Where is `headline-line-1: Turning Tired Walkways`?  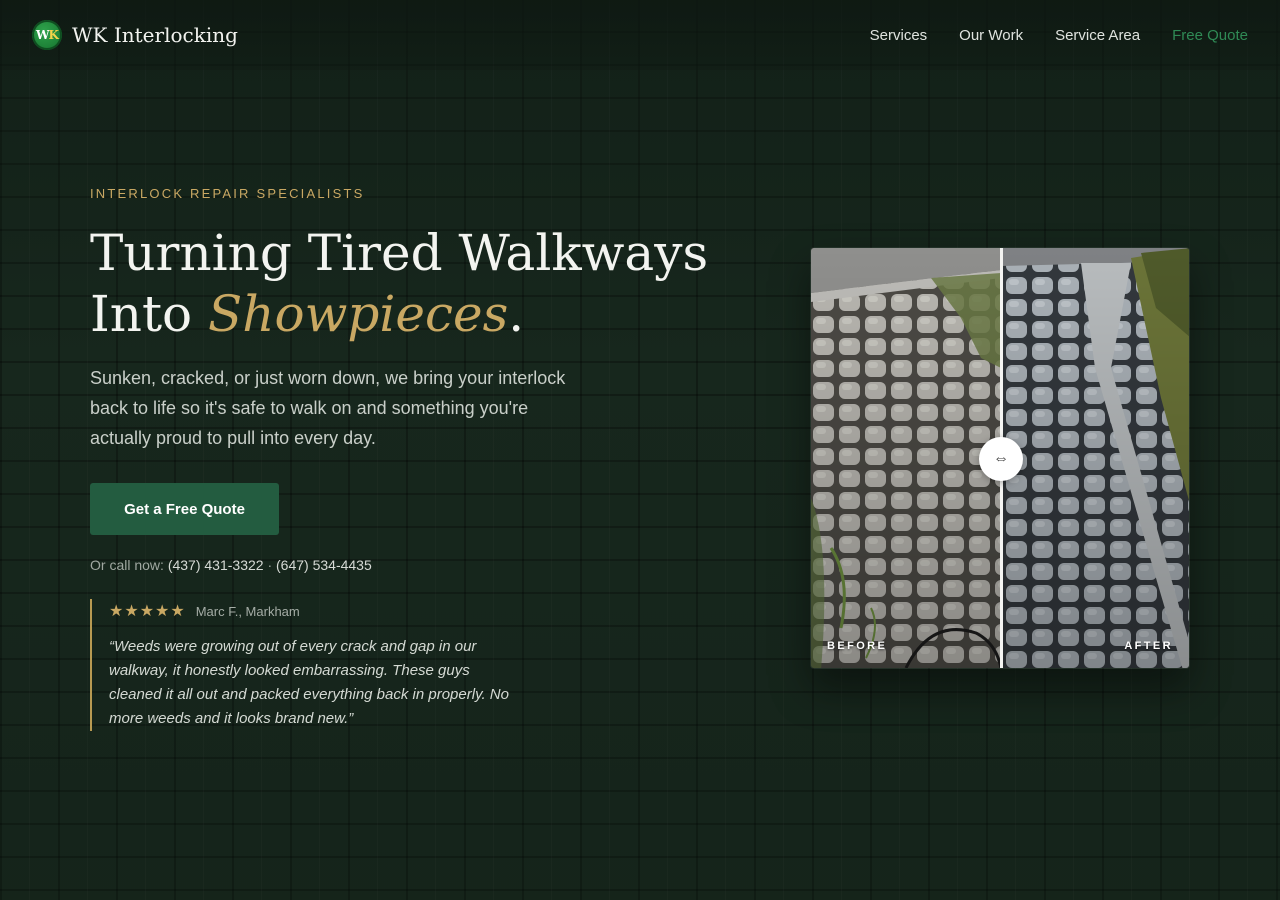 headline-line-1: Turning Tired Walkways is located at coordinates (399, 253).